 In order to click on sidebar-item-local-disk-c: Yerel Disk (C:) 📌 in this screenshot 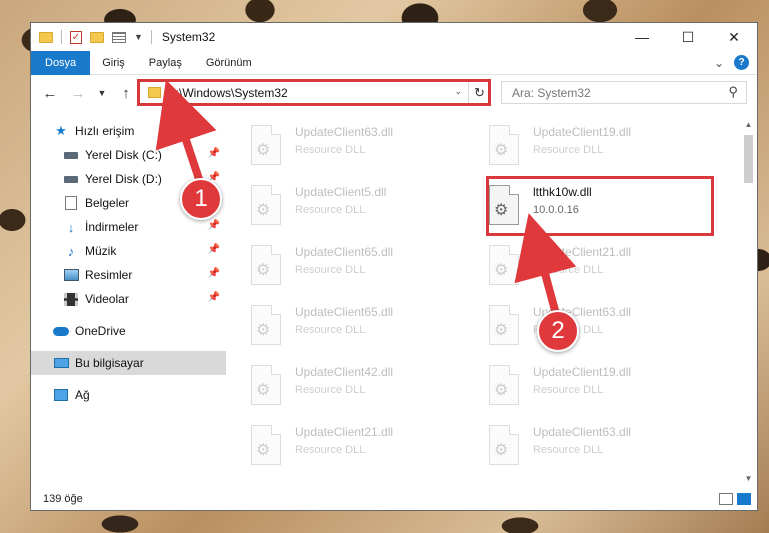, I will do `click(128, 155)`.